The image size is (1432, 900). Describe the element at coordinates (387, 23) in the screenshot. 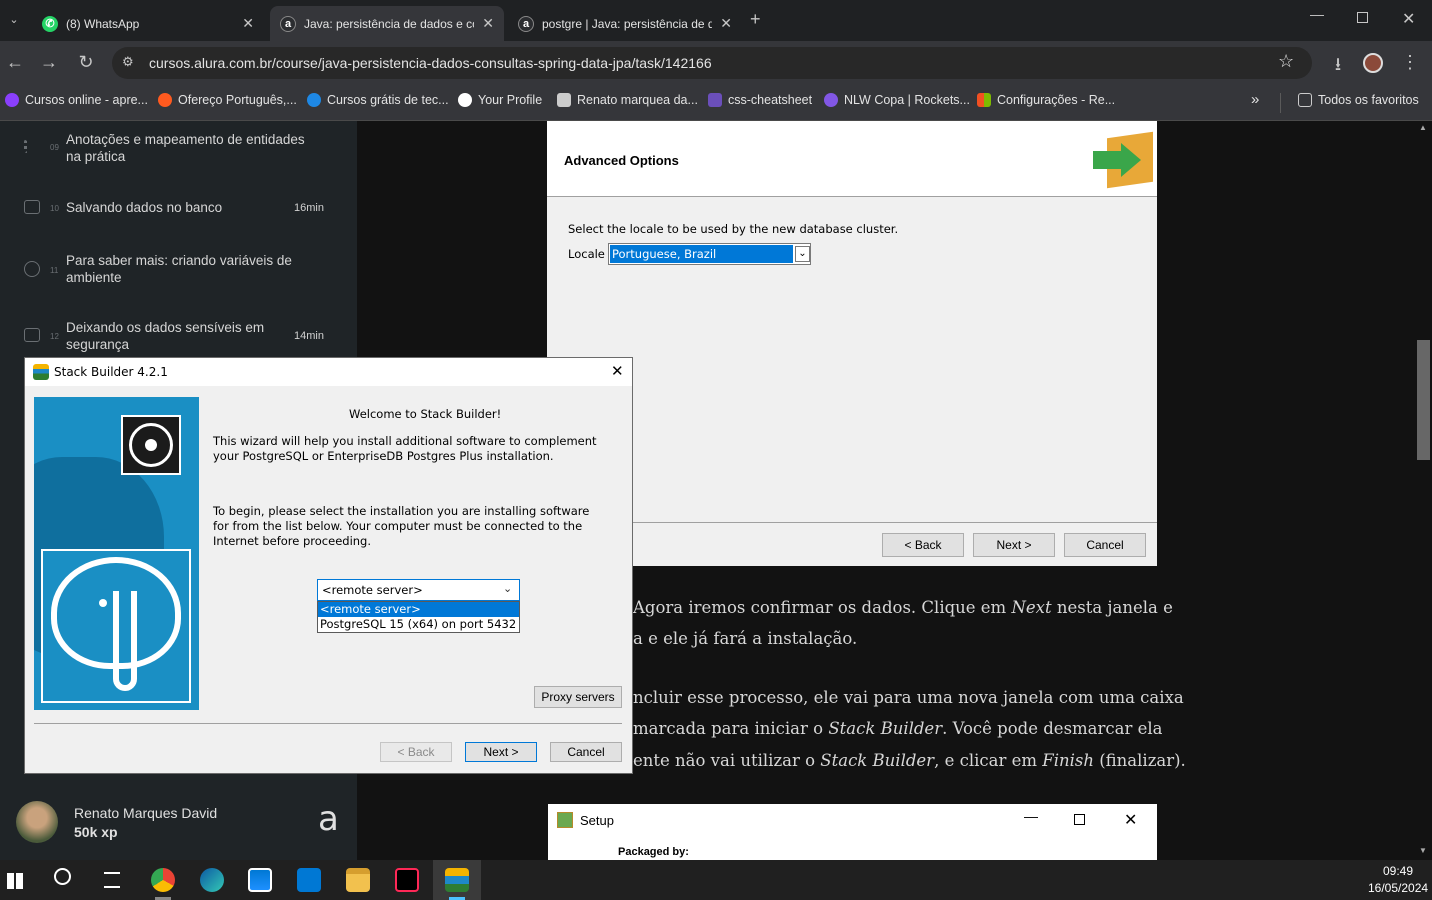

I see `tab-java-persistencia: a Java: persistência de dados e co ✕` at that location.